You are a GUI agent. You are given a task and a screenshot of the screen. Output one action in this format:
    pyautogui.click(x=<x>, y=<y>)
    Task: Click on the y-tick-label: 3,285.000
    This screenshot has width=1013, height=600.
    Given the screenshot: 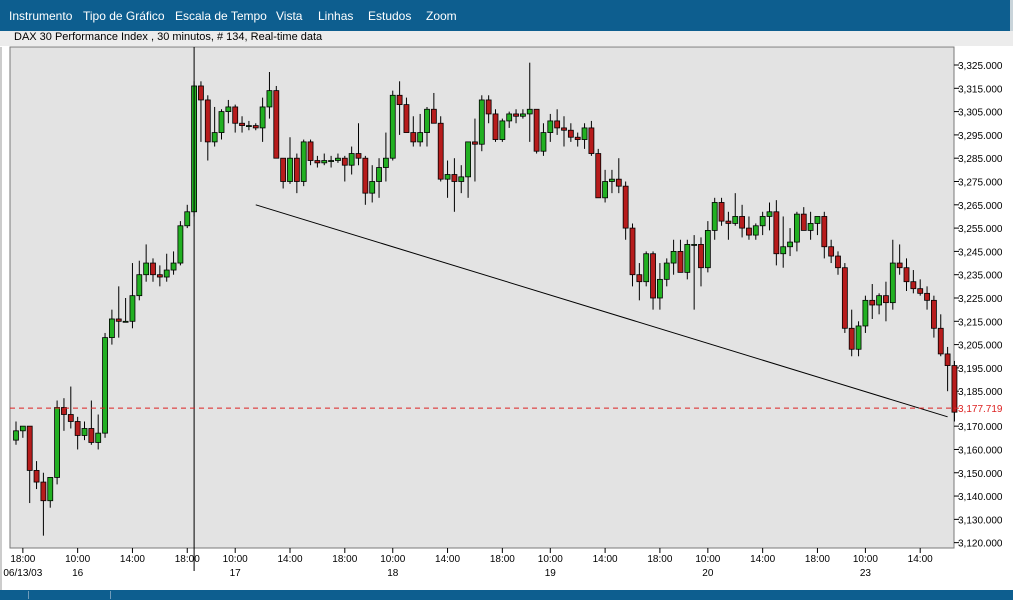 What is the action you would take?
    pyautogui.click(x=980, y=159)
    